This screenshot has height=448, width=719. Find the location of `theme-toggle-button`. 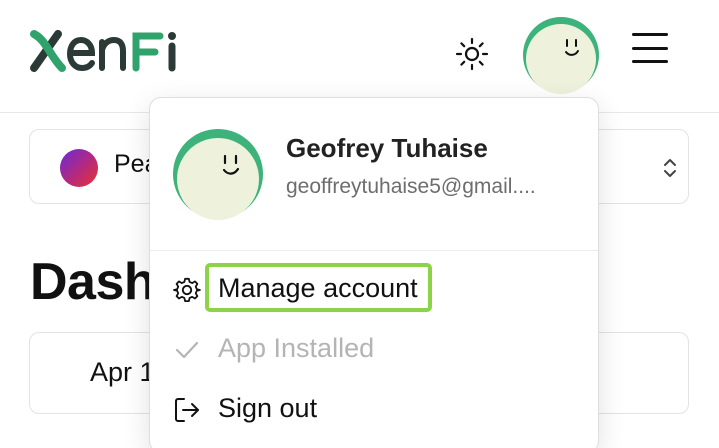

theme-toggle-button is located at coordinates (472, 54).